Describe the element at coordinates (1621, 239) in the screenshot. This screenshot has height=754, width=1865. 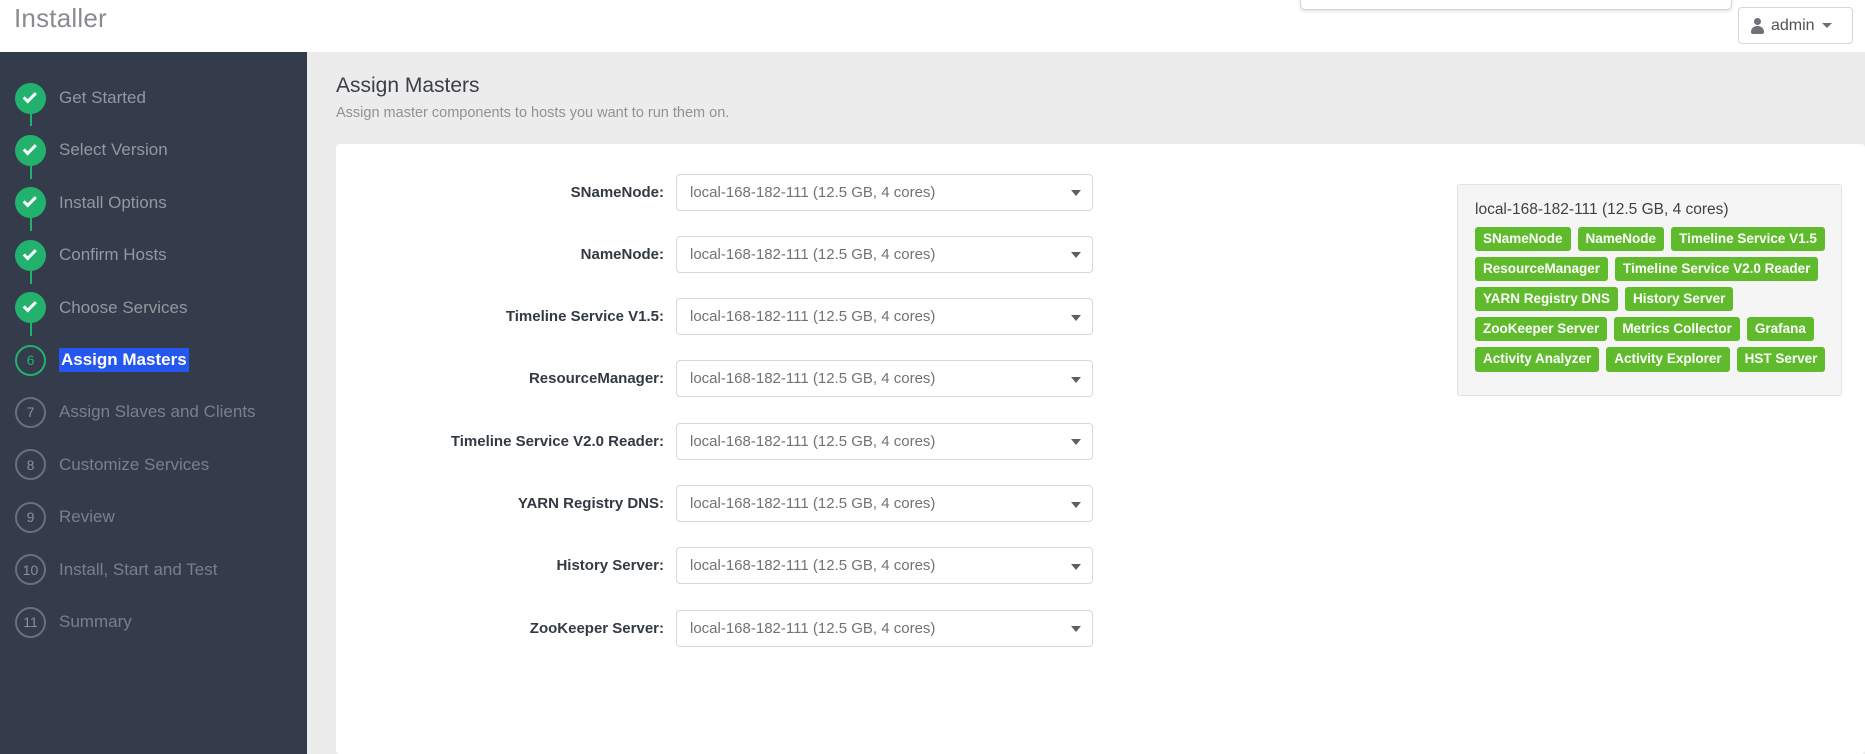
I see `component-badge: NameNode` at that location.